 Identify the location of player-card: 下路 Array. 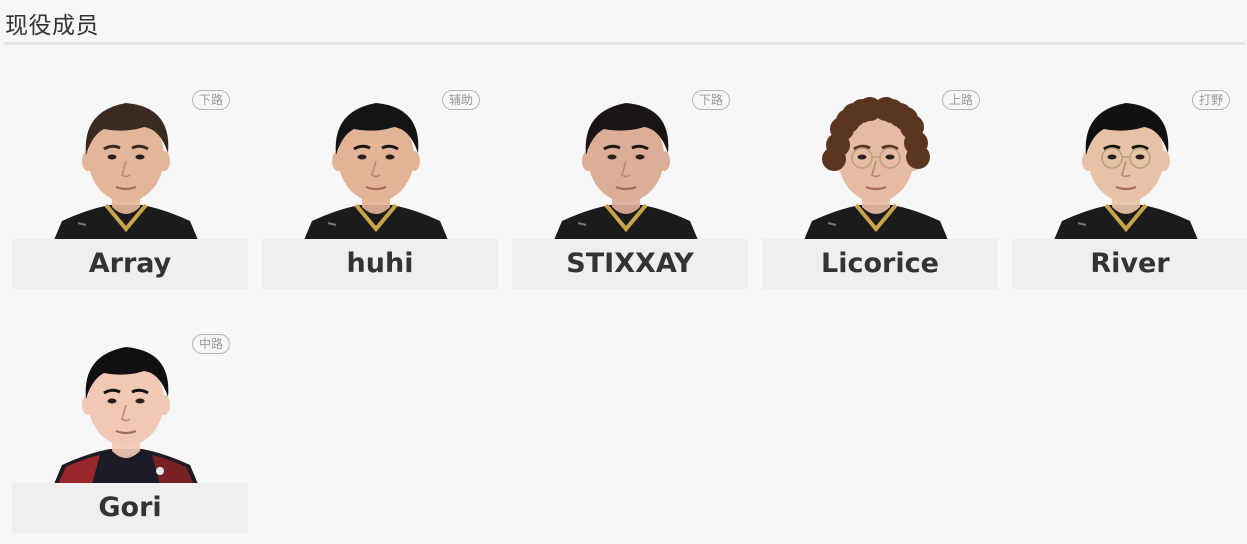
(130, 167).